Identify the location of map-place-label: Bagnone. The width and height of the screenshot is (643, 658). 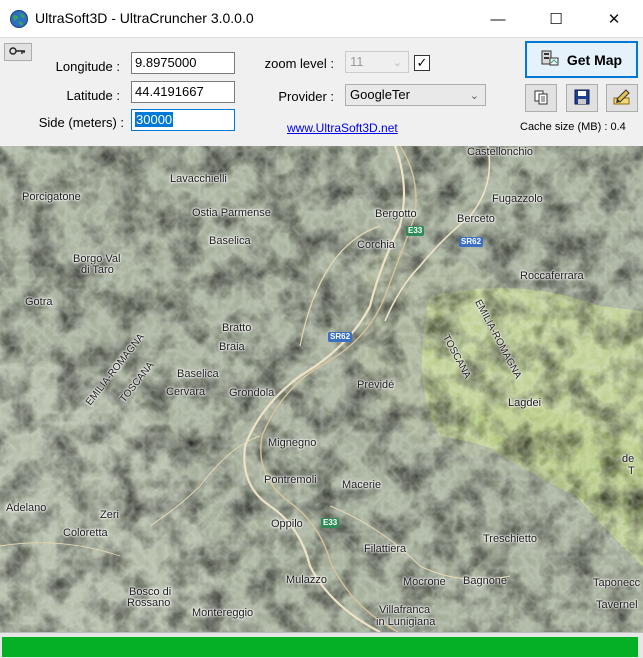
(485, 581).